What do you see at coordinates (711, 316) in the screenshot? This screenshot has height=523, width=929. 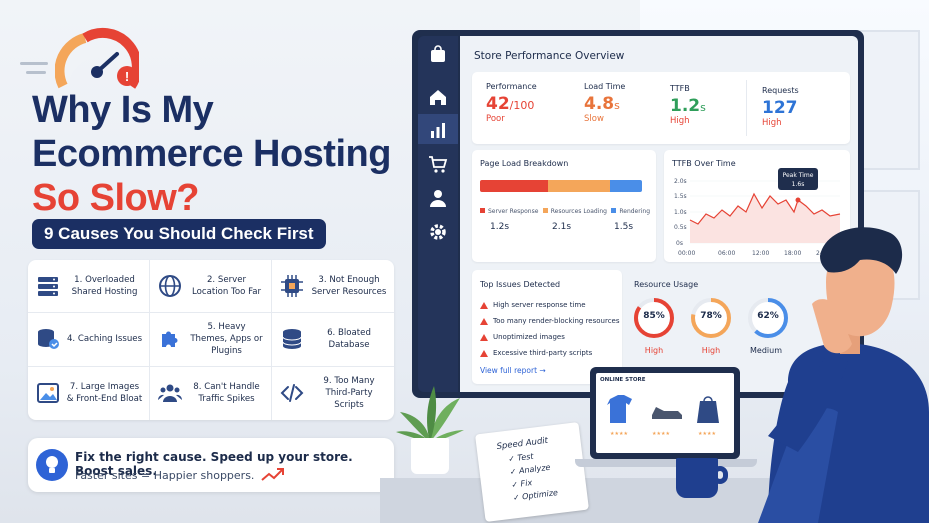 I see `ring-value: 78%` at bounding box center [711, 316].